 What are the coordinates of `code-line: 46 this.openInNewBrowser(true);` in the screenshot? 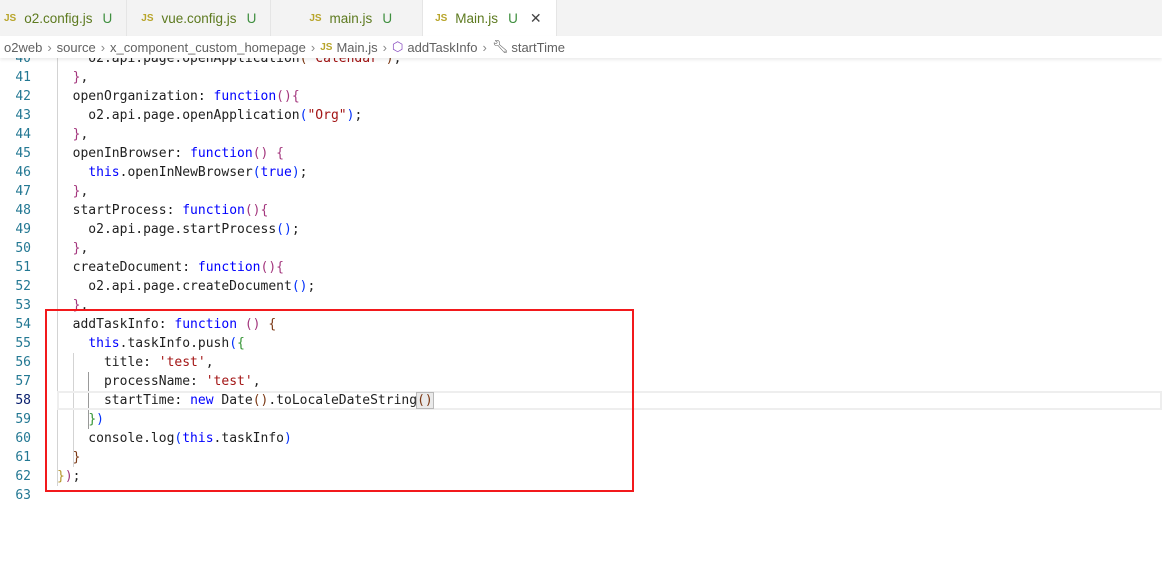 It's located at (581, 172).